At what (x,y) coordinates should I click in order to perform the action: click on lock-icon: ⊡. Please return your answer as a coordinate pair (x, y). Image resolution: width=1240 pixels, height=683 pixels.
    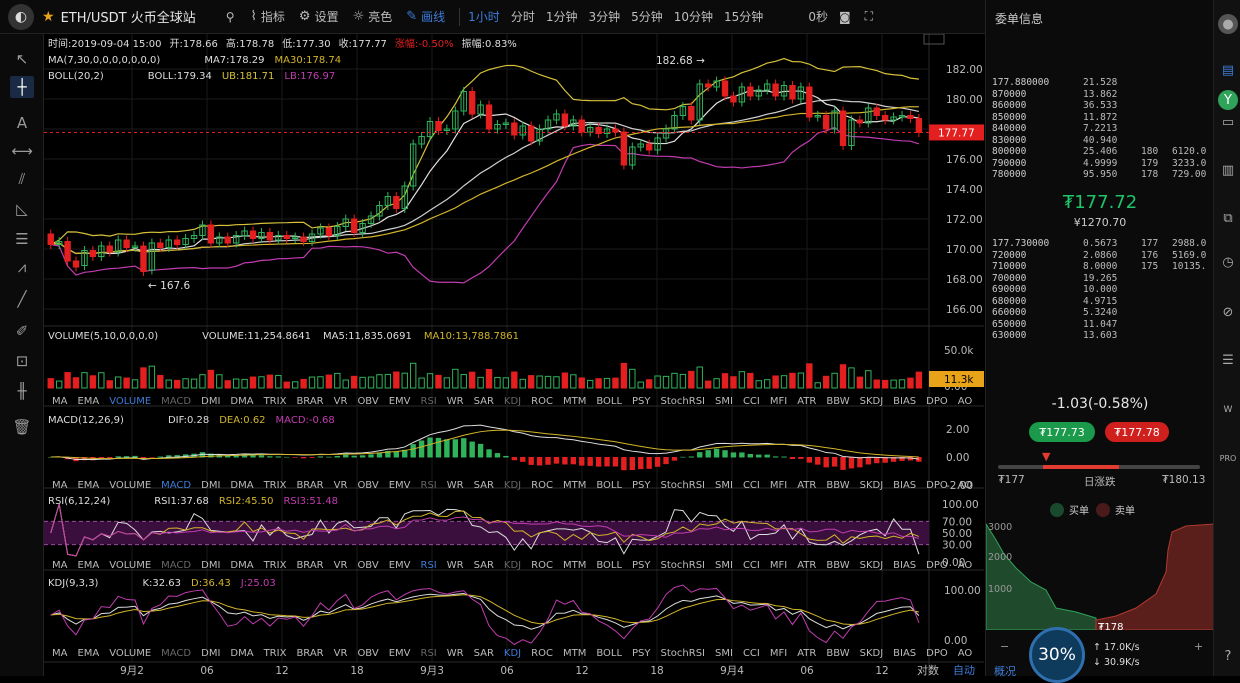
    Looking at the image, I should click on (22, 361).